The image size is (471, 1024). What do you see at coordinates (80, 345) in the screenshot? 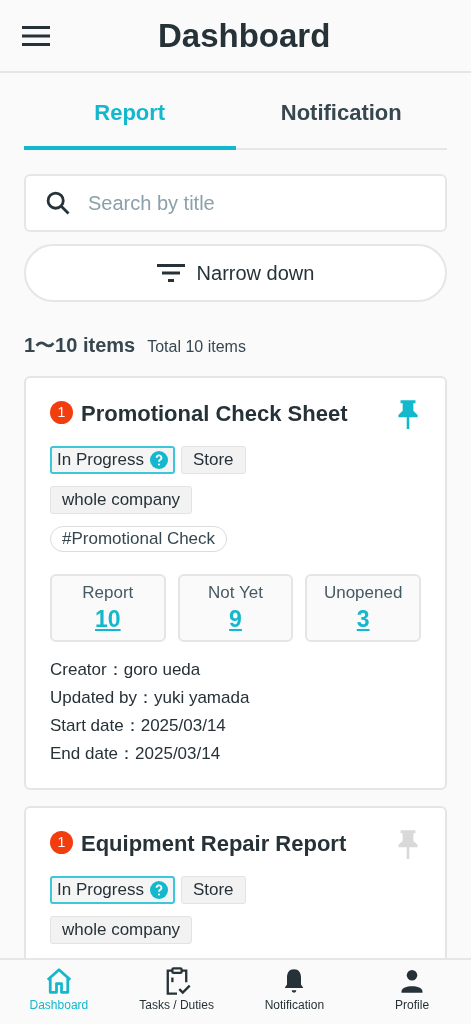
I see `item-range: 1〜10 items` at bounding box center [80, 345].